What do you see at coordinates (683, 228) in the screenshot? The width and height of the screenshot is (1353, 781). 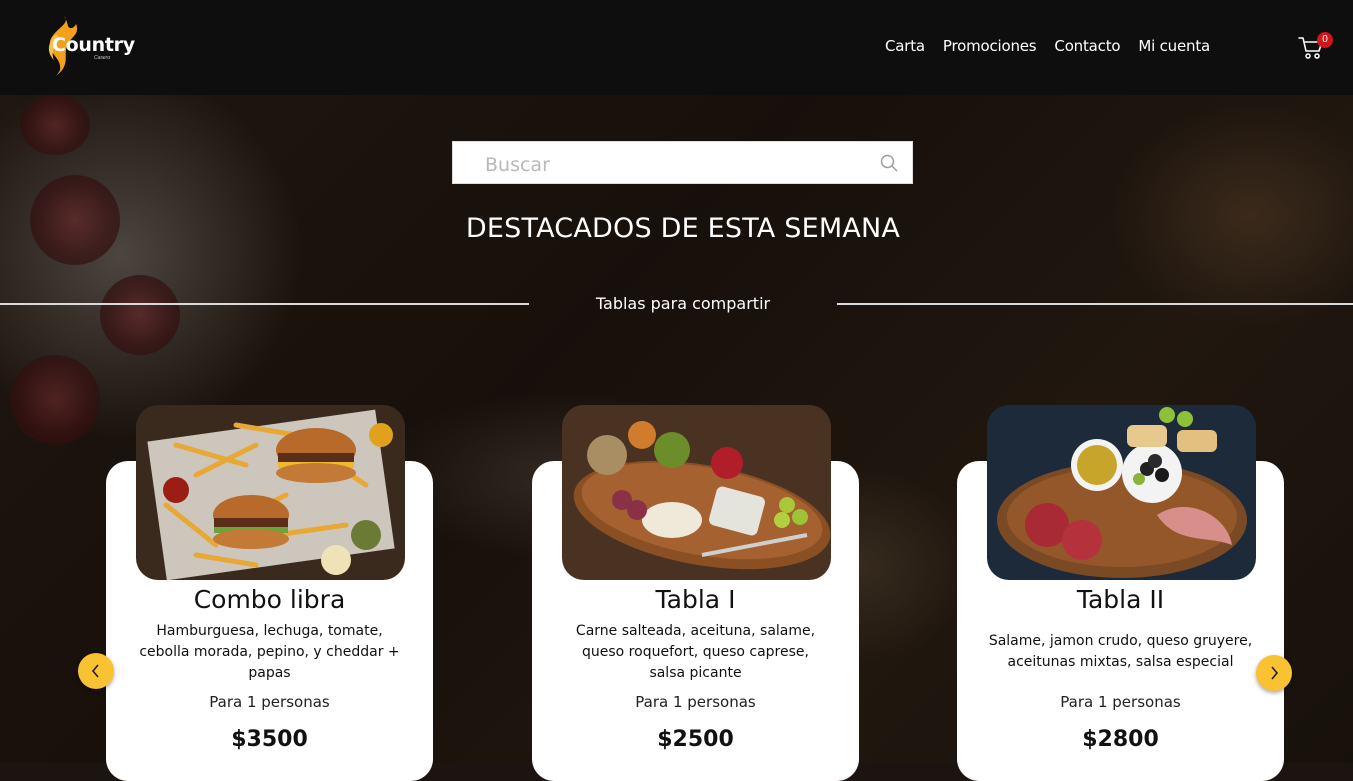 I see `section-title: DESTACADOS DE ESTA SEMANA` at bounding box center [683, 228].